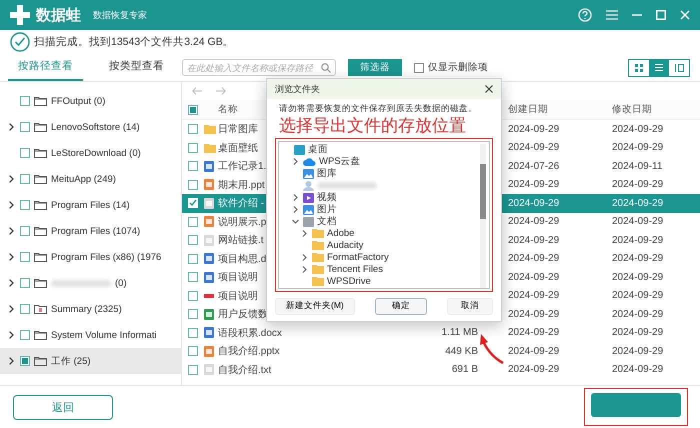 The width and height of the screenshot is (700, 428). I want to click on file-name: 说明展示.p, so click(242, 222).